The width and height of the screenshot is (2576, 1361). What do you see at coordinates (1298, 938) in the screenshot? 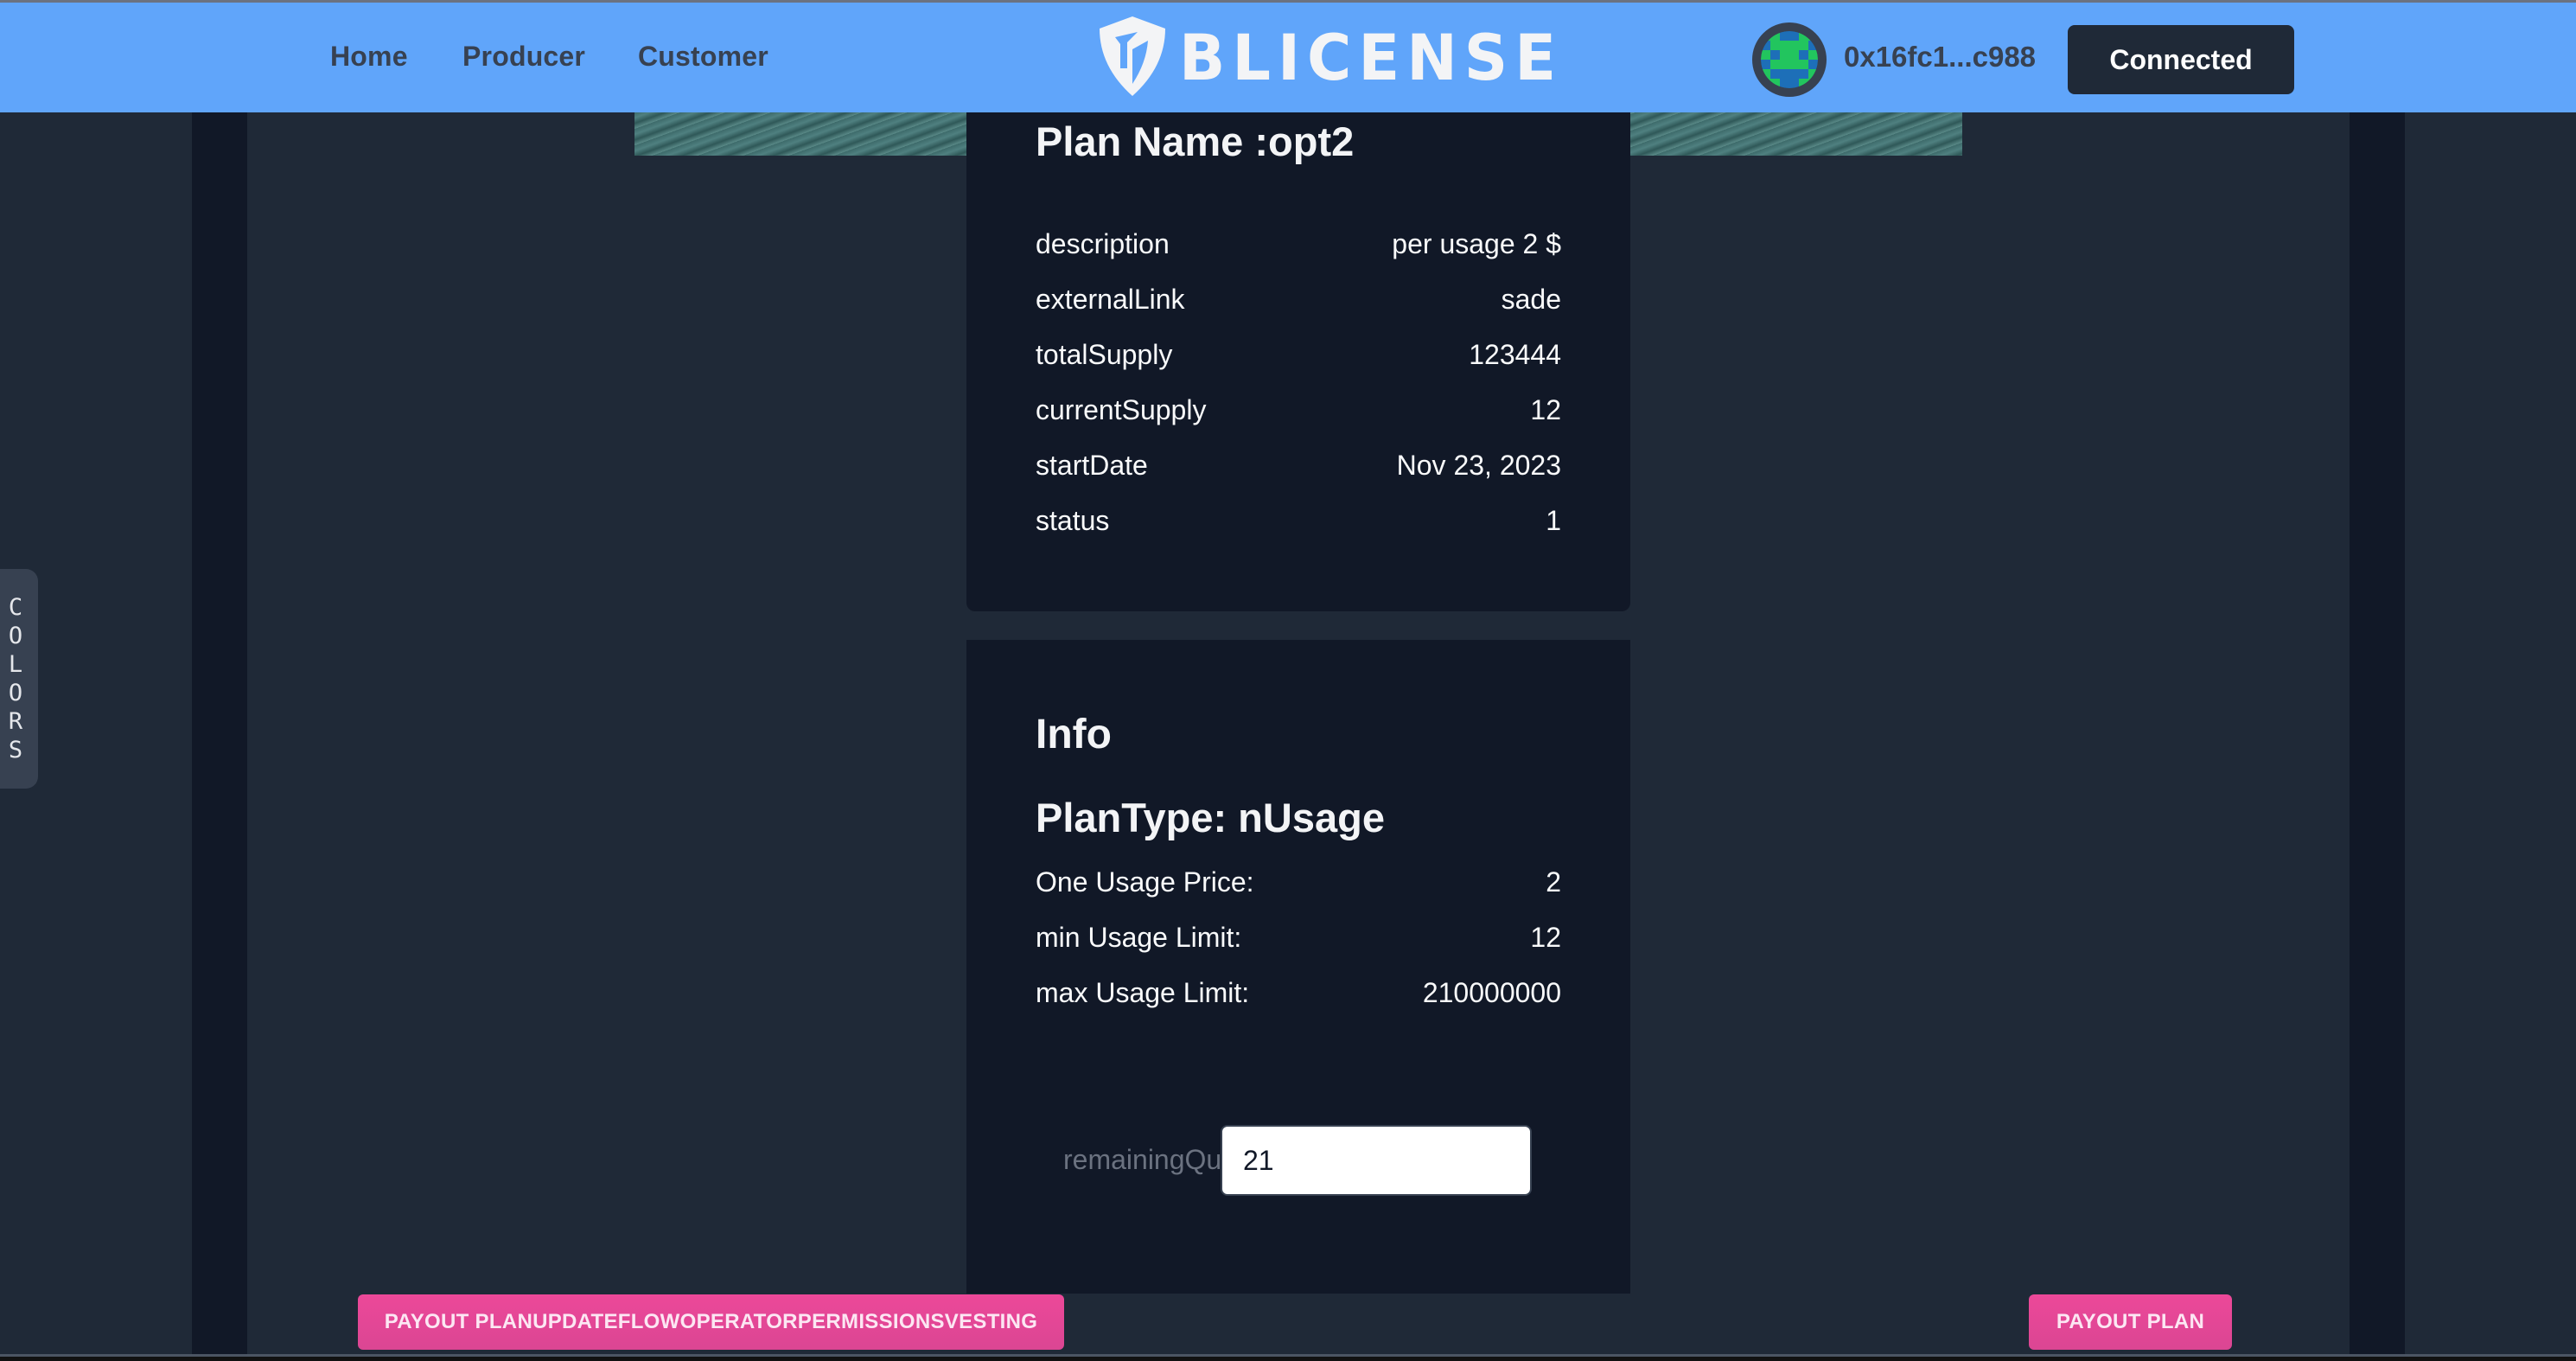
I see `info-row-min-usage-limit: min Usage Limit: 12` at bounding box center [1298, 938].